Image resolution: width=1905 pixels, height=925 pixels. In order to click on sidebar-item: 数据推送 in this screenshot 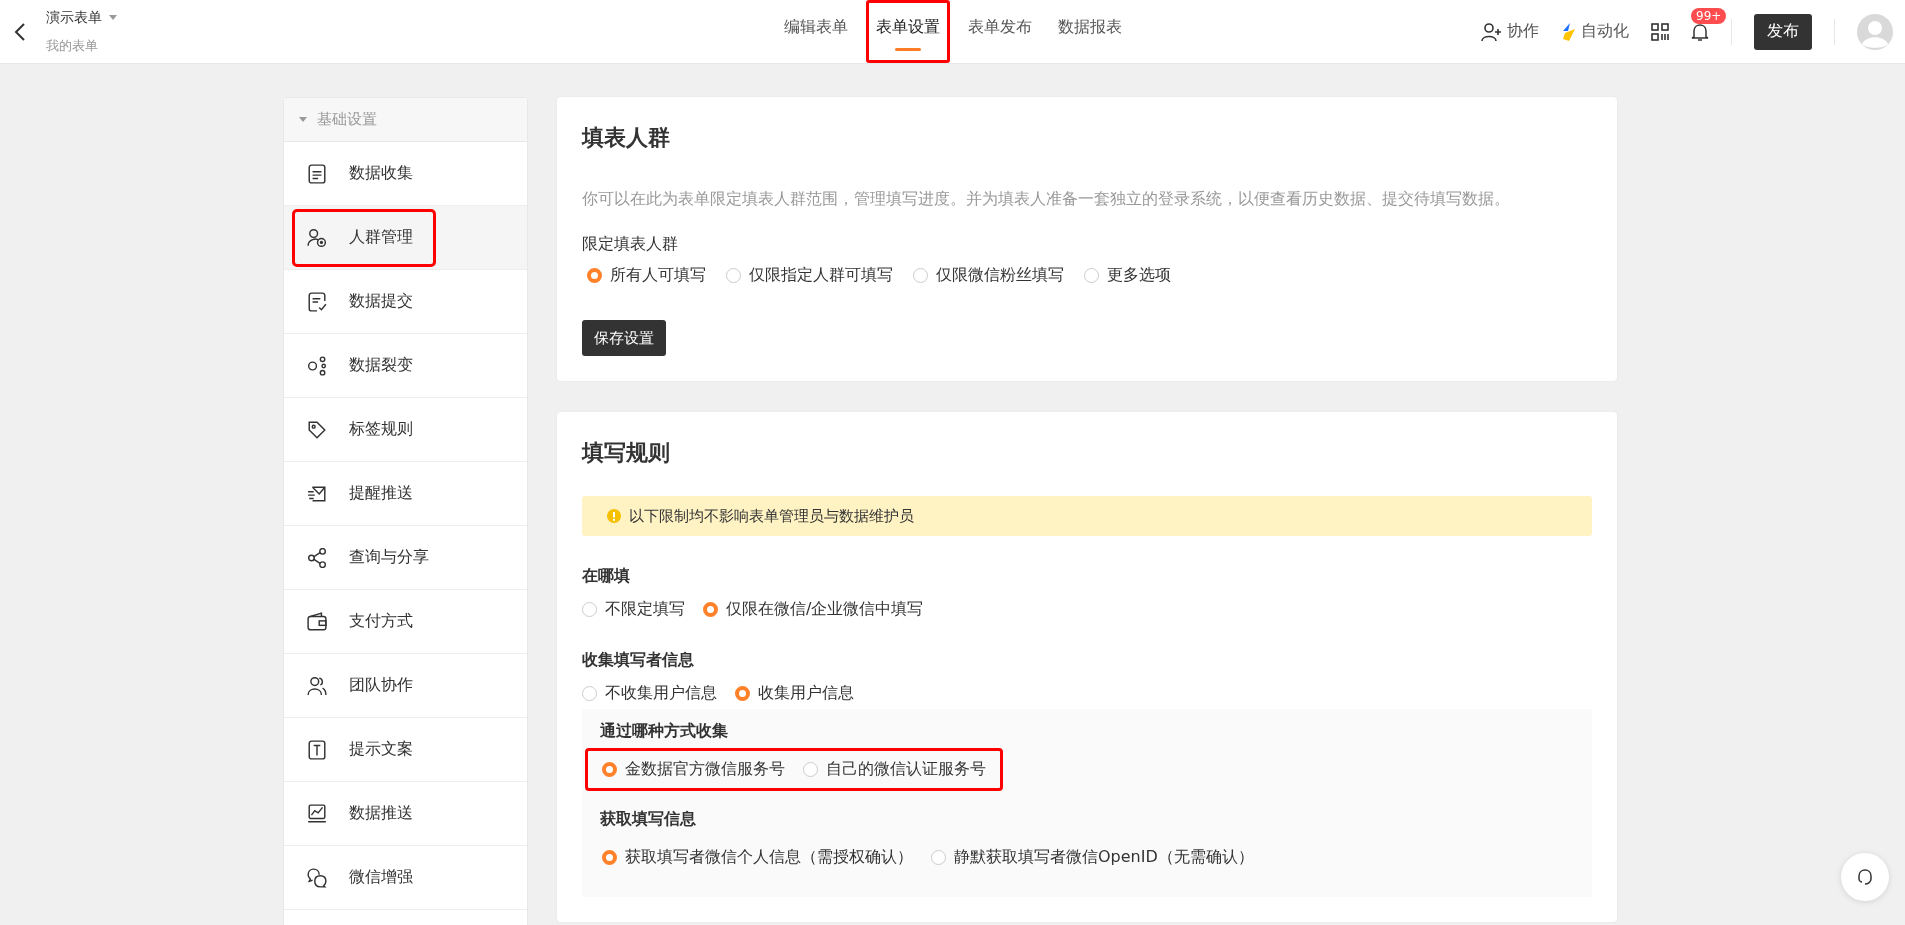, I will do `click(405, 814)`.